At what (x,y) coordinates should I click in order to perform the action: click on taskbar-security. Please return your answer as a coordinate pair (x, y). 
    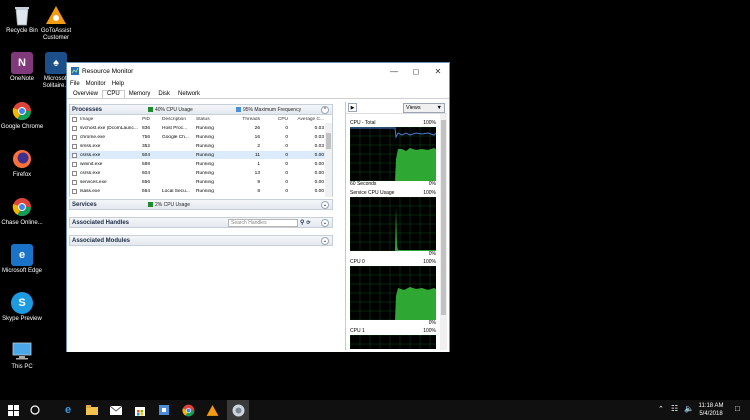
    Looking at the image, I should click on (164, 410).